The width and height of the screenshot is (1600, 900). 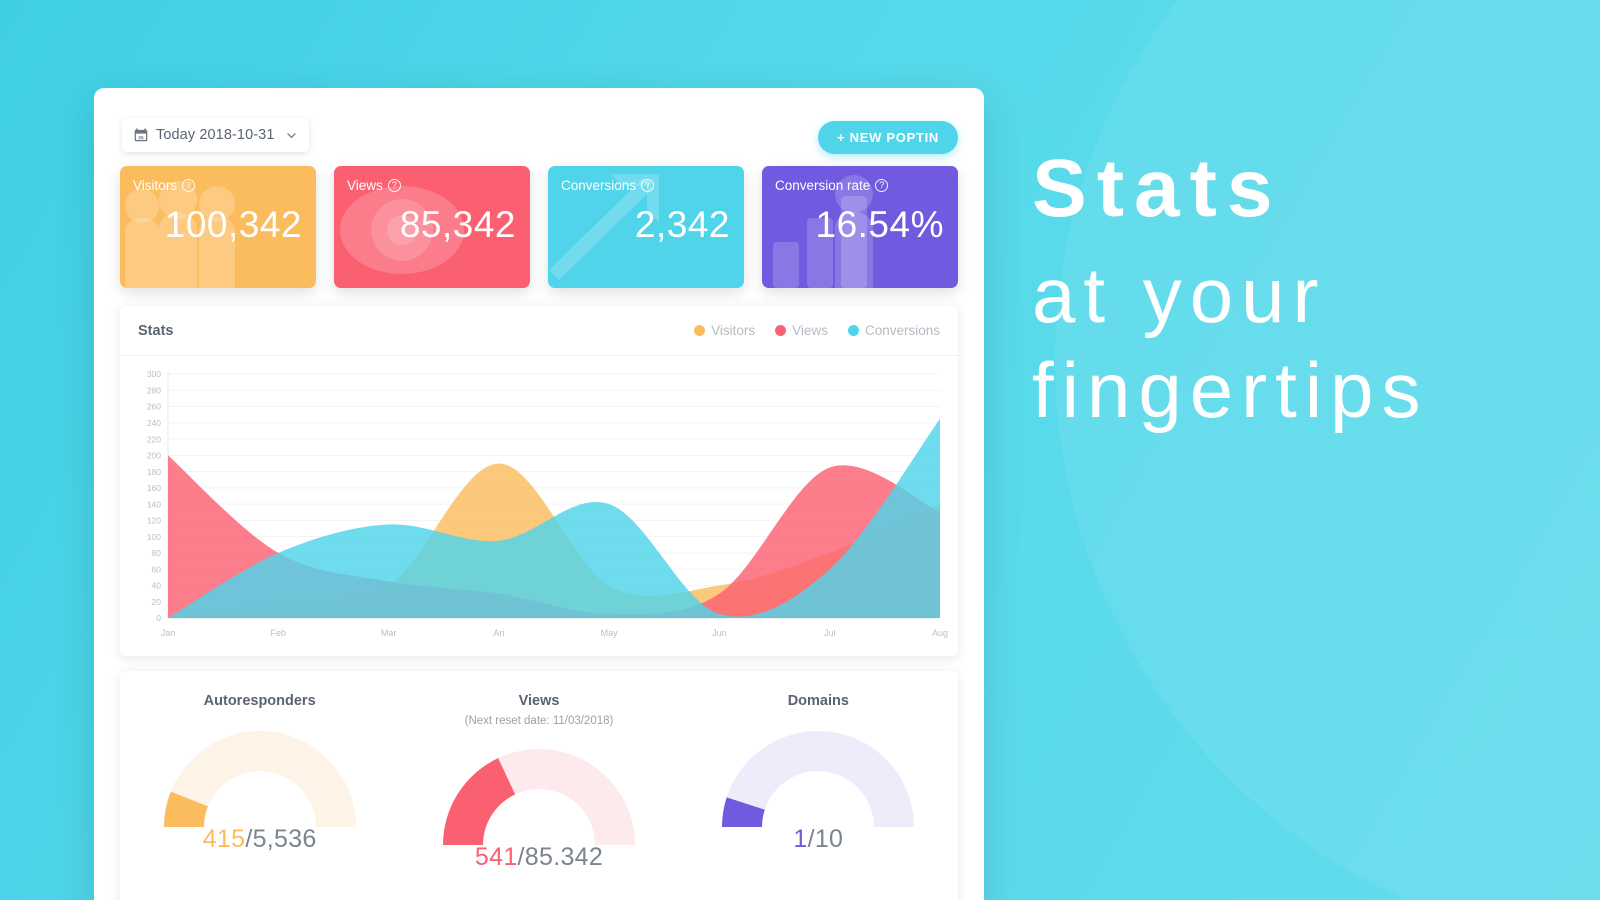 I want to click on hero-line-3: fingertips, so click(x=1230, y=390).